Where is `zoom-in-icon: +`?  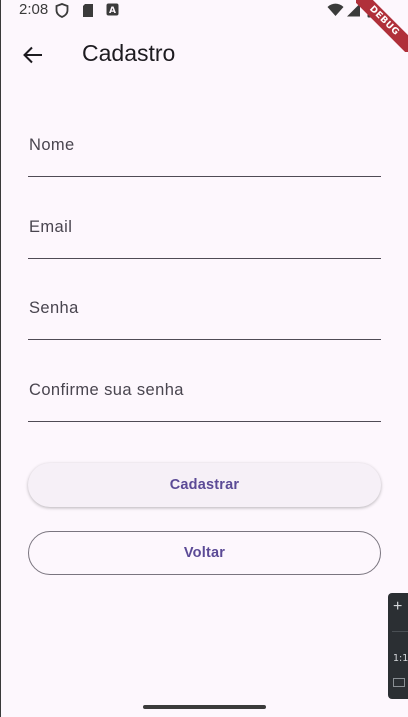 zoom-in-icon: + is located at coordinates (397, 607).